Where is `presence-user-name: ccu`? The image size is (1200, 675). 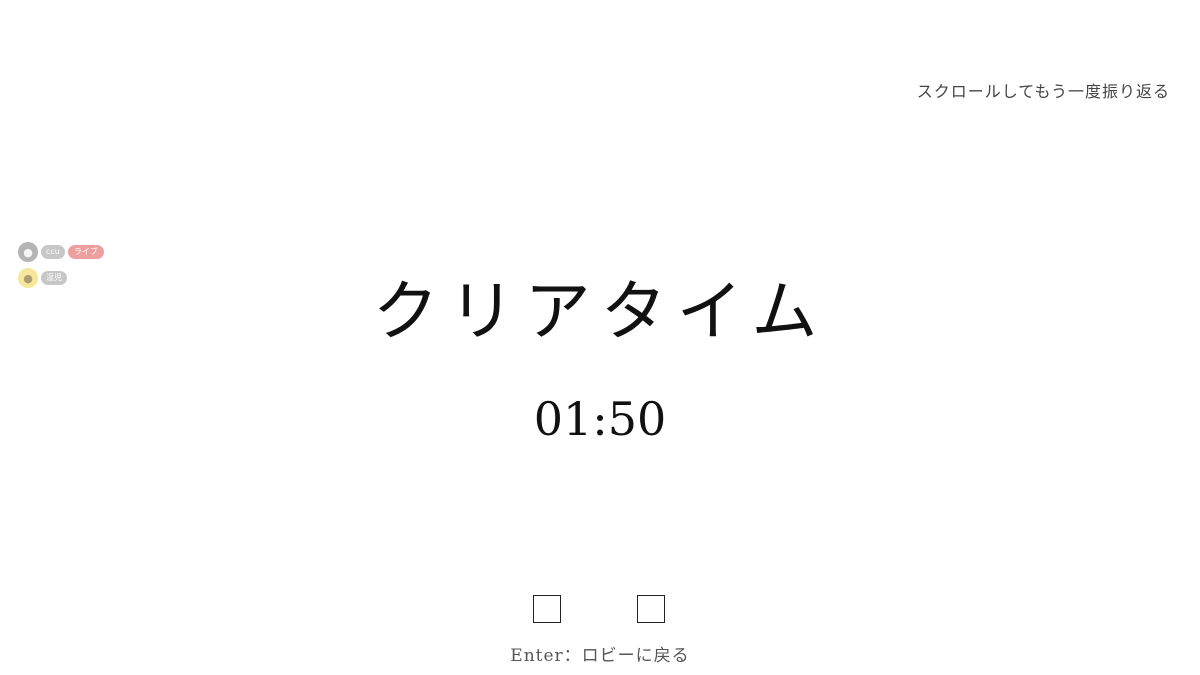
presence-user-name: ccu is located at coordinates (53, 252).